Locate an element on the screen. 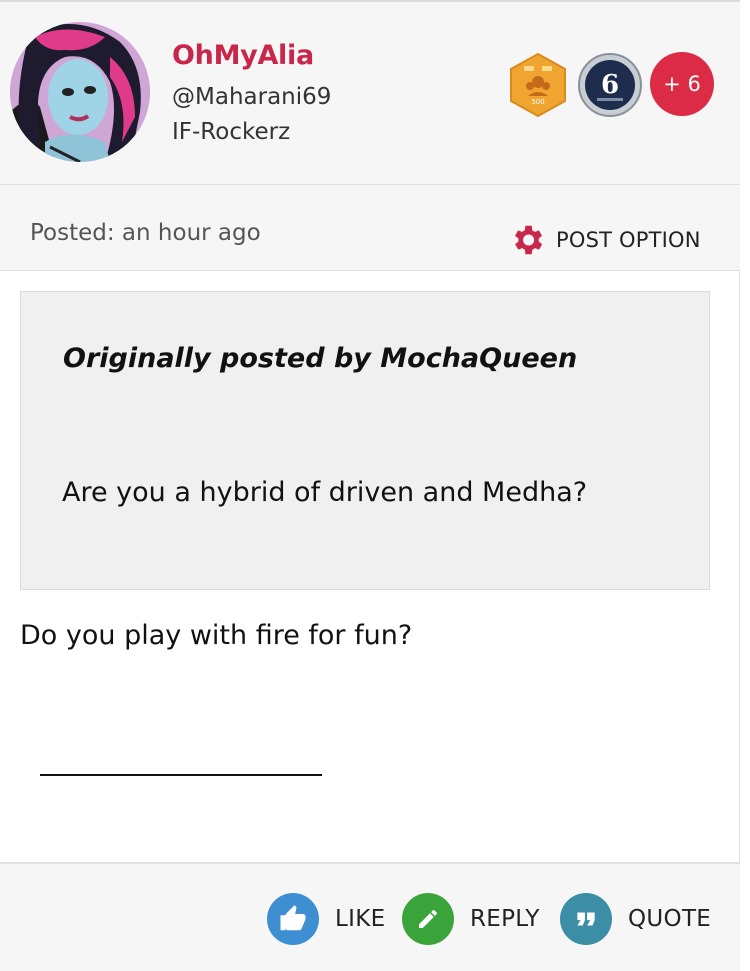  thumbs-up-icon is located at coordinates (293, 919).